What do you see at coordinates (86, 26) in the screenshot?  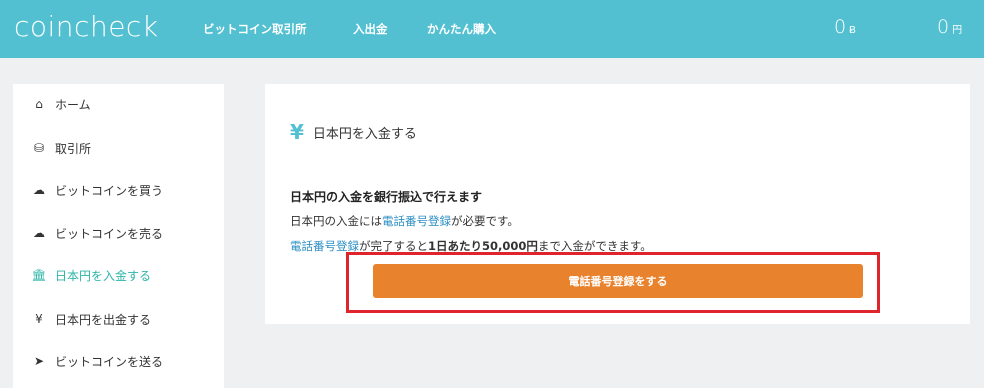 I see `coincheck-logo: coincheck` at bounding box center [86, 26].